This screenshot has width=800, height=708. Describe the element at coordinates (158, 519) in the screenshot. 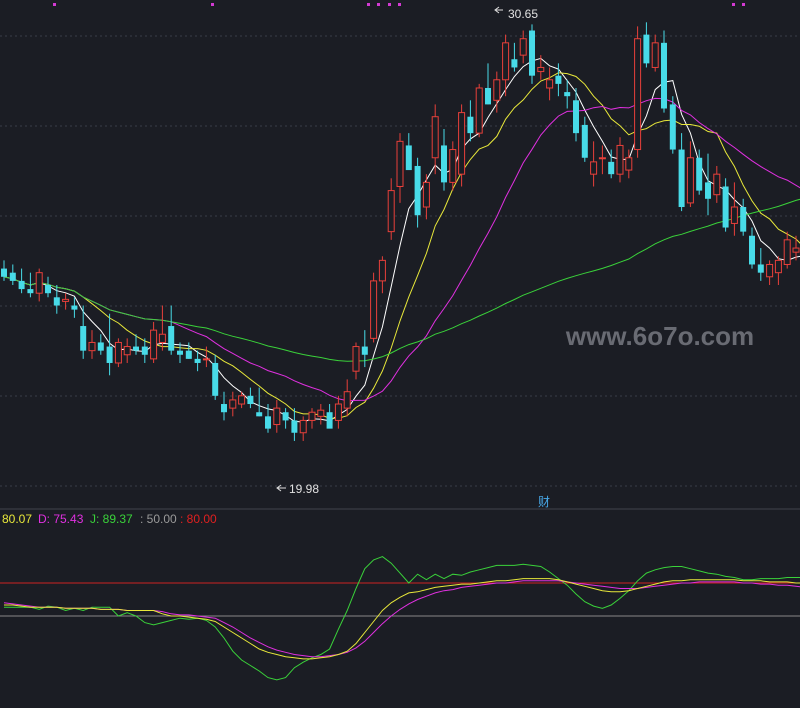

I see `ref-50-value: : 50.00` at that location.